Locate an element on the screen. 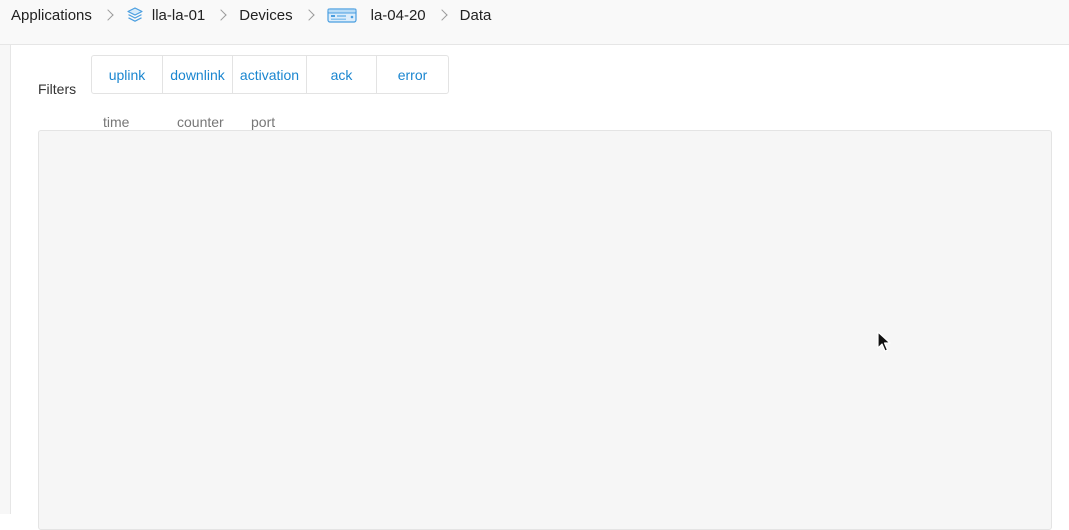 This screenshot has width=1069, height=530. breadcrumb-current-label: Data is located at coordinates (475, 15).